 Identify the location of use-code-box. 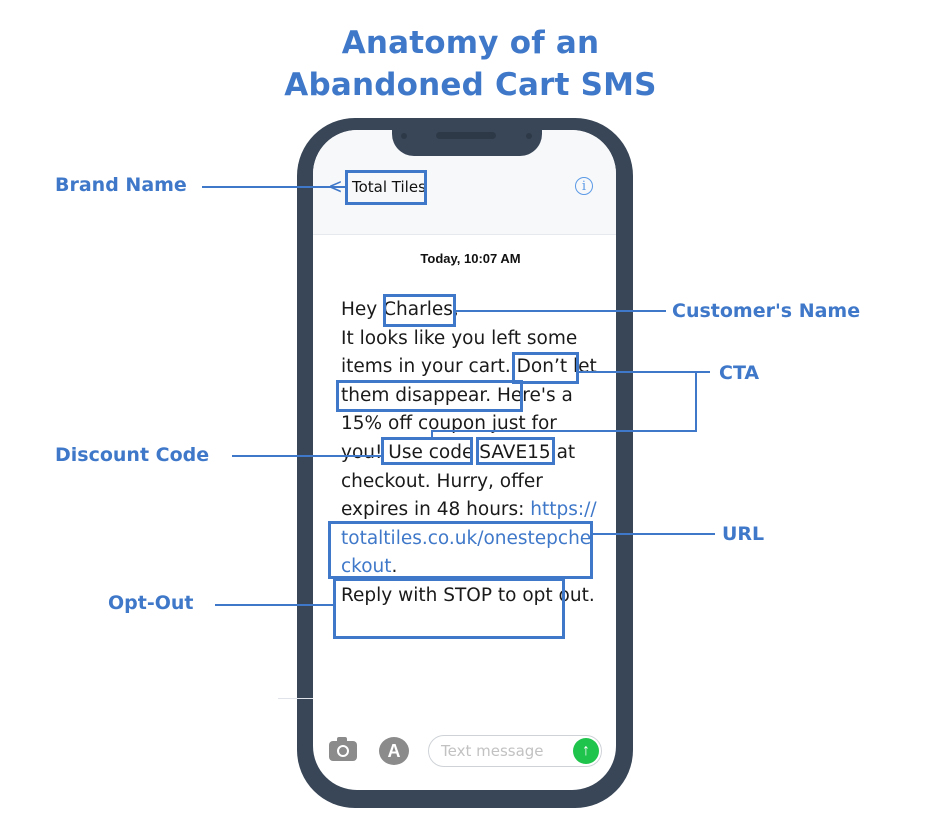
(427, 451).